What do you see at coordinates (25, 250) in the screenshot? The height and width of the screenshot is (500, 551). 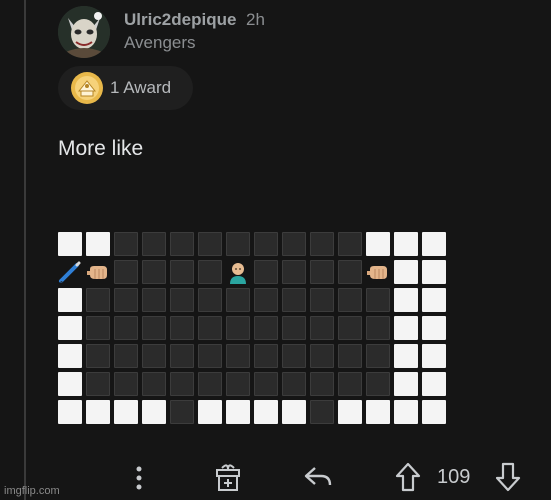 I see `thread-line` at bounding box center [25, 250].